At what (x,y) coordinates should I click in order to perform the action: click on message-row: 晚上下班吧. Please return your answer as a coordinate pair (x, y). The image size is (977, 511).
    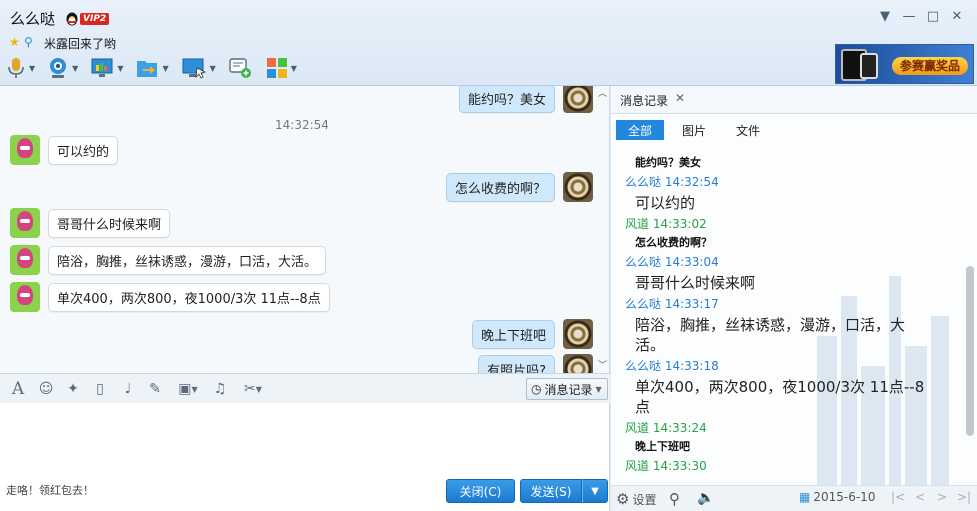
    Looking at the image, I should click on (532, 334).